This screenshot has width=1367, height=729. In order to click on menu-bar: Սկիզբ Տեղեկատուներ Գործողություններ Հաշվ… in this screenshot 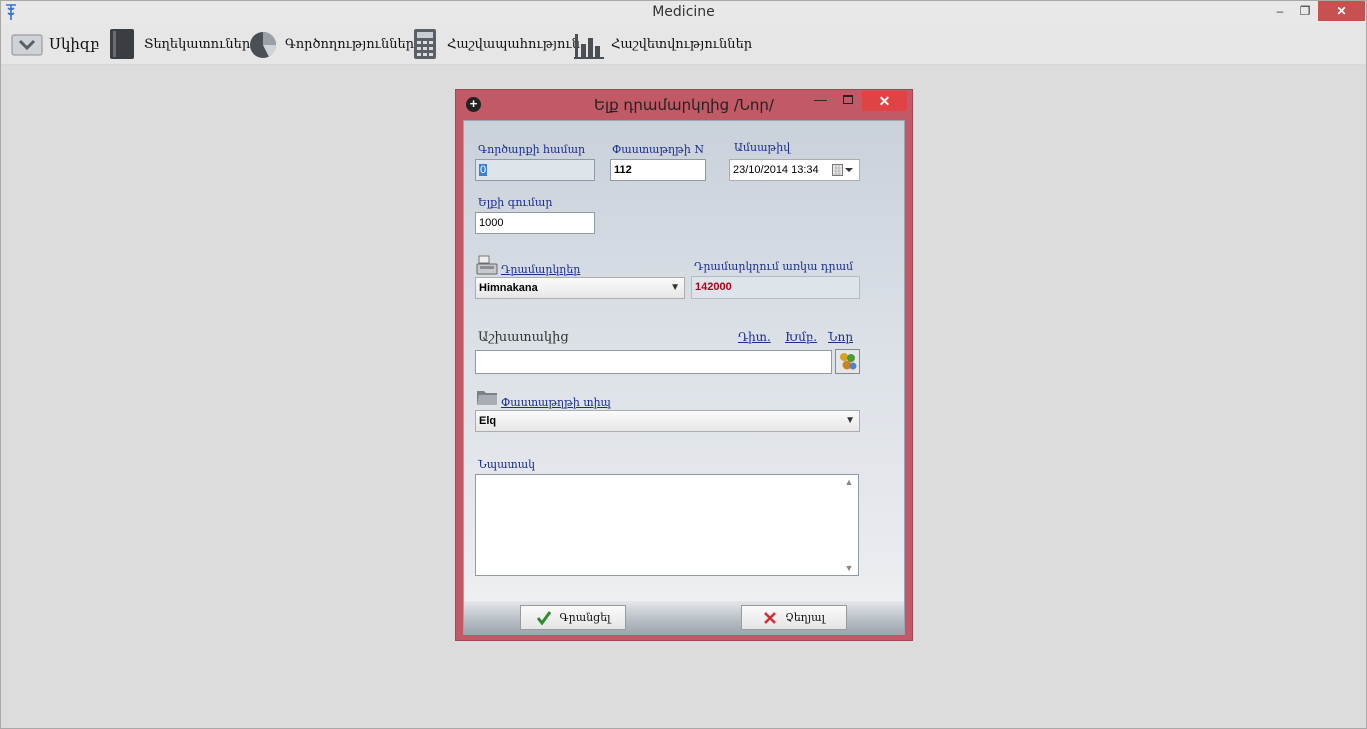, I will do `click(683, 44)`.